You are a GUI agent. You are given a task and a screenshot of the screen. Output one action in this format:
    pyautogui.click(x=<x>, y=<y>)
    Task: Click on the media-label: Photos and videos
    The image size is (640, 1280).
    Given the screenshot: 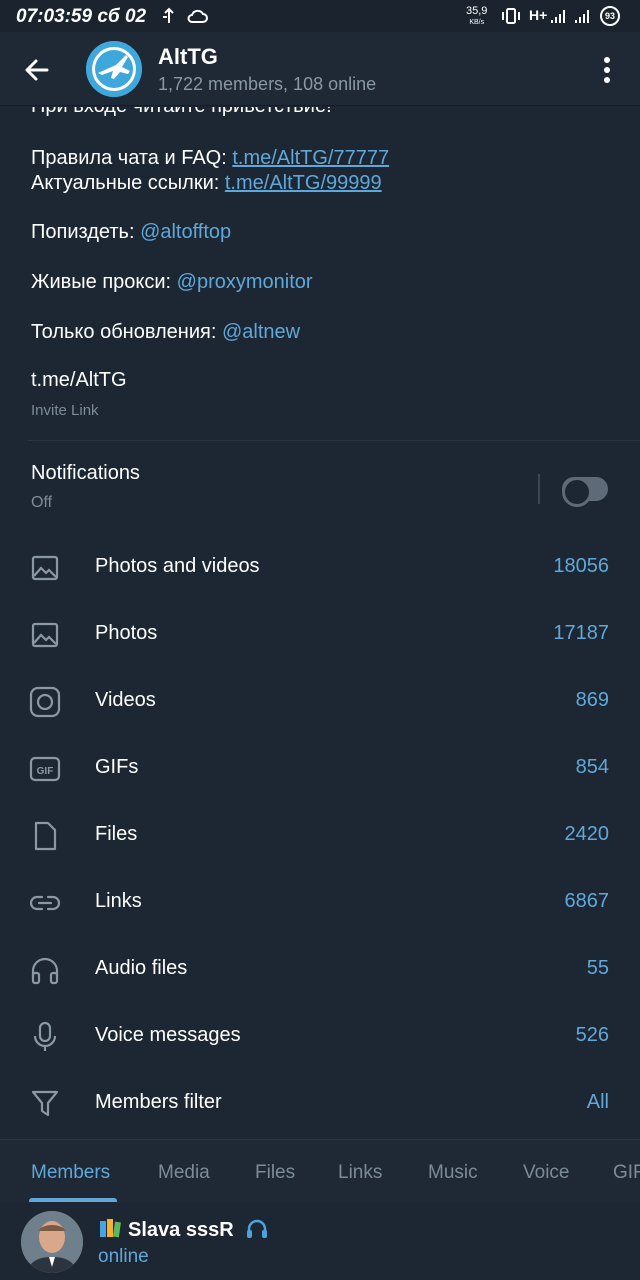 What is the action you would take?
    pyautogui.click(x=177, y=566)
    